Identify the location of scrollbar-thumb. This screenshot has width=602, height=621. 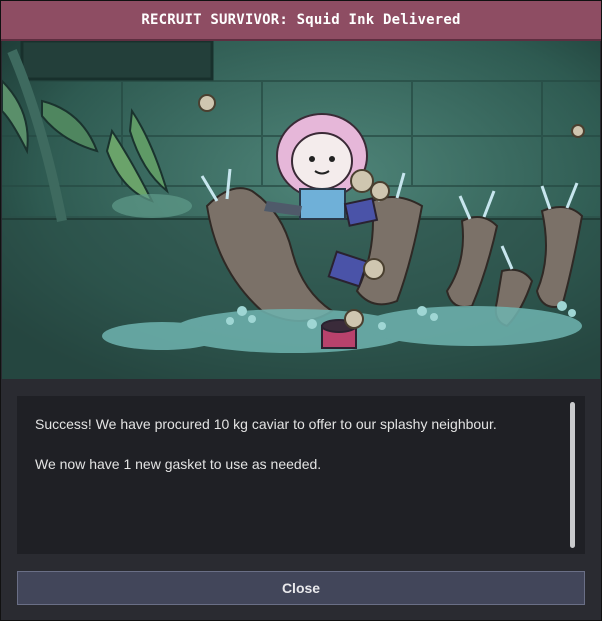
(572, 475).